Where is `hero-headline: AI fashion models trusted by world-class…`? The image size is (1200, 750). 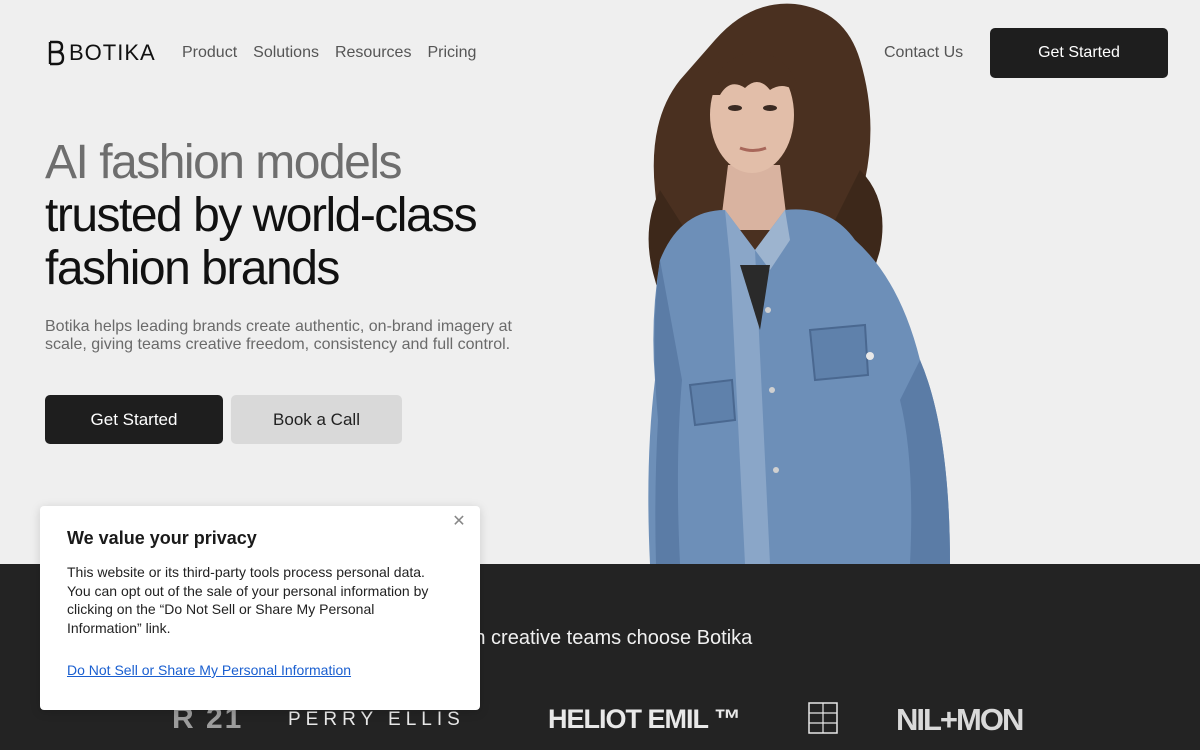 hero-headline: AI fashion models trusted by world-class… is located at coordinates (261, 215).